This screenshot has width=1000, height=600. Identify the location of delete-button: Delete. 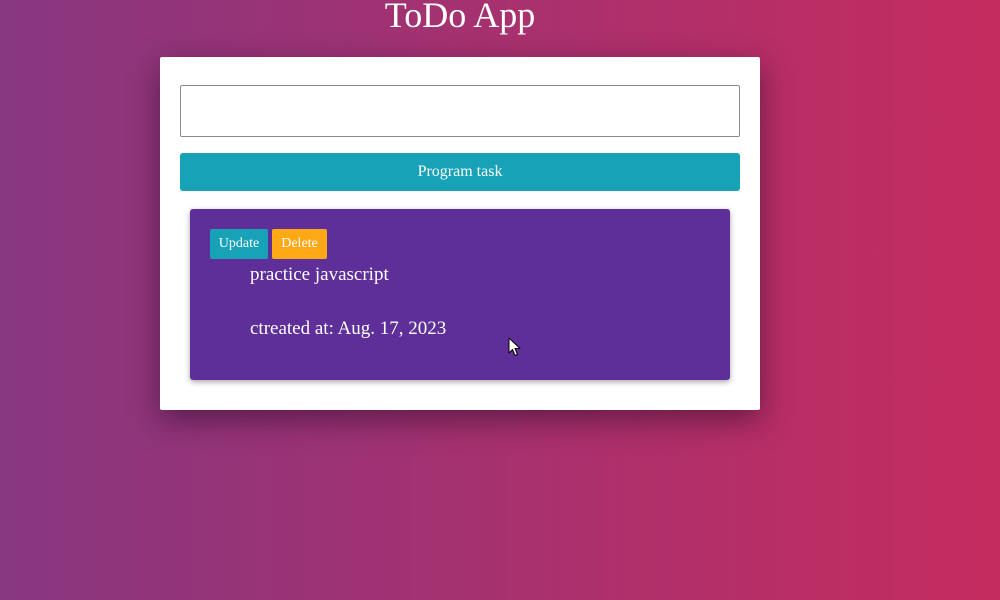
(299, 244).